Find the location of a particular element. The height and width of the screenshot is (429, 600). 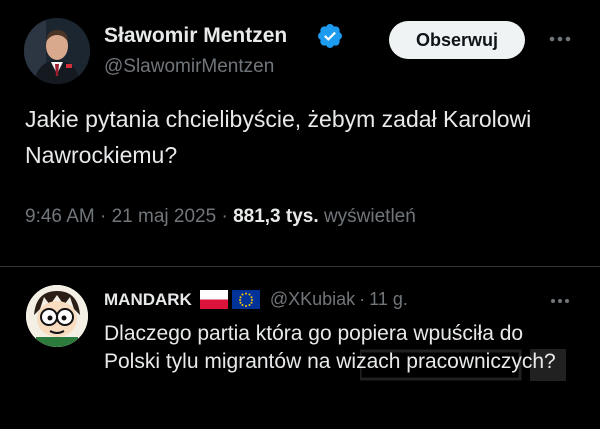

reply-avatar is located at coordinates (57, 316).